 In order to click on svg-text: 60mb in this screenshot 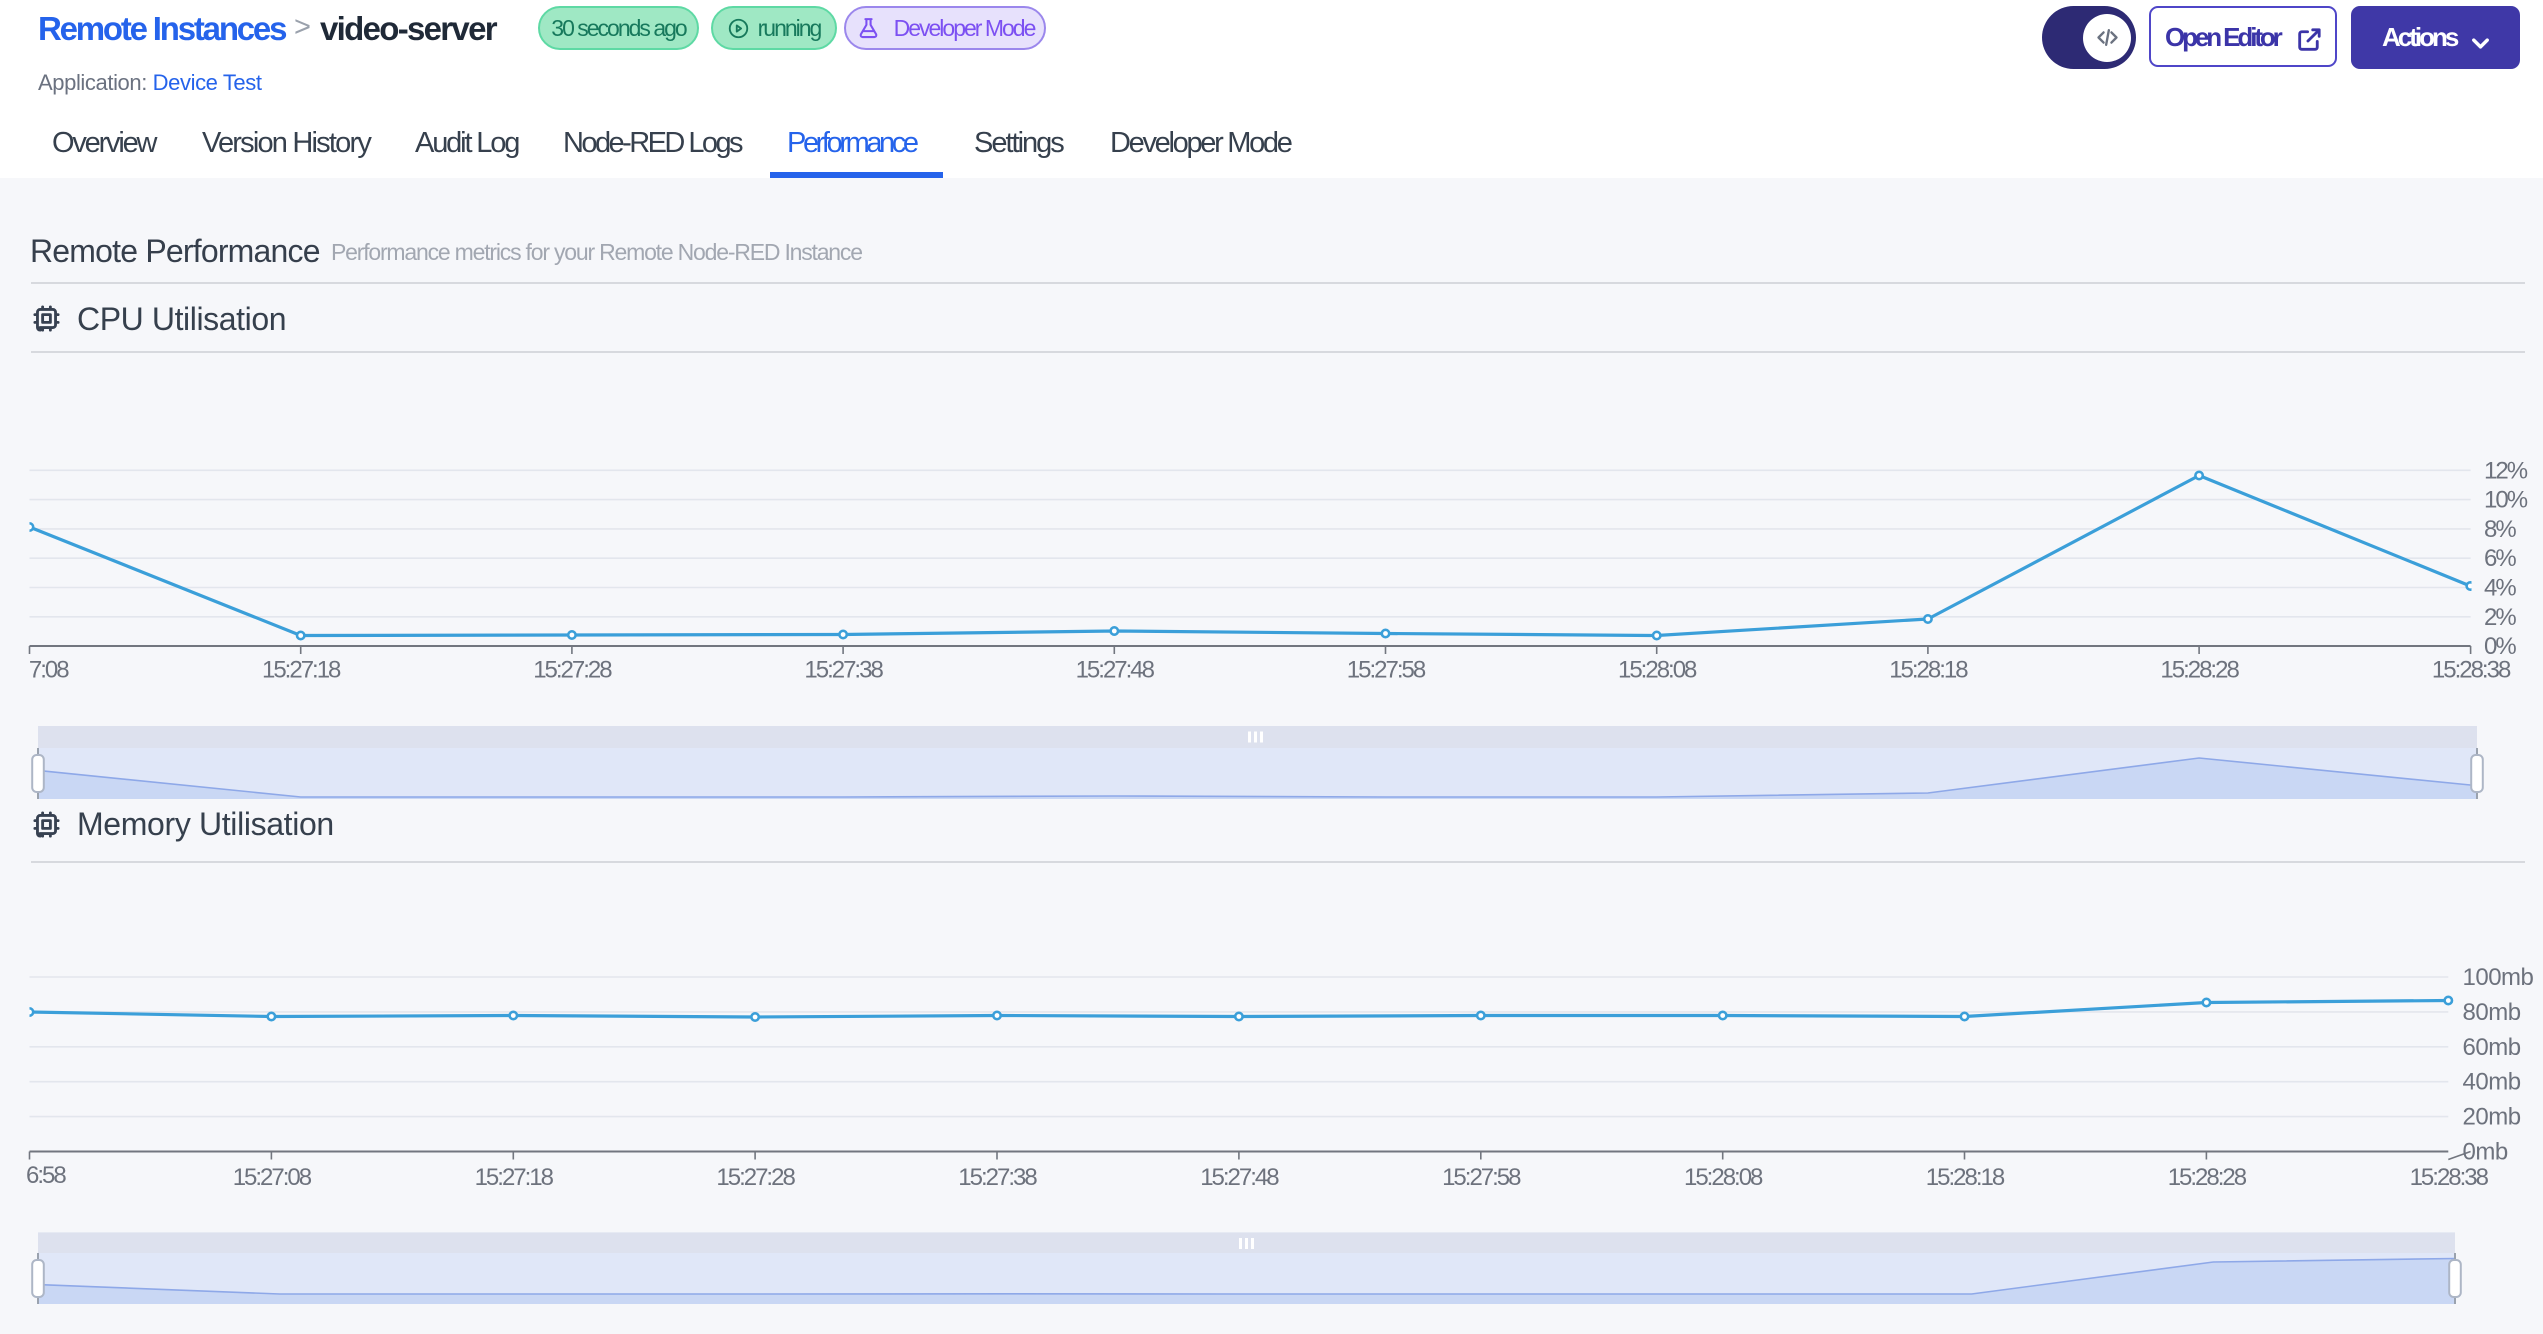, I will do `click(2492, 1047)`.